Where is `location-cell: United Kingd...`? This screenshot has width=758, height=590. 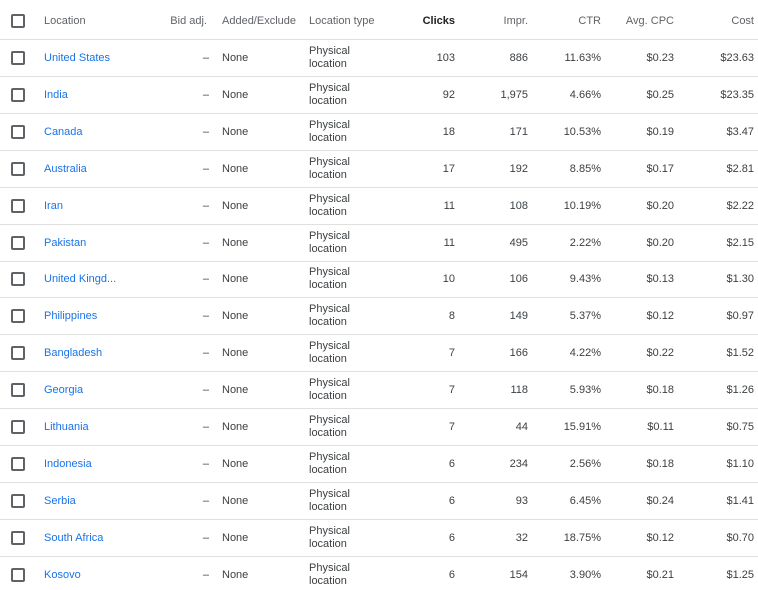
location-cell: United Kingd... is located at coordinates (104, 279).